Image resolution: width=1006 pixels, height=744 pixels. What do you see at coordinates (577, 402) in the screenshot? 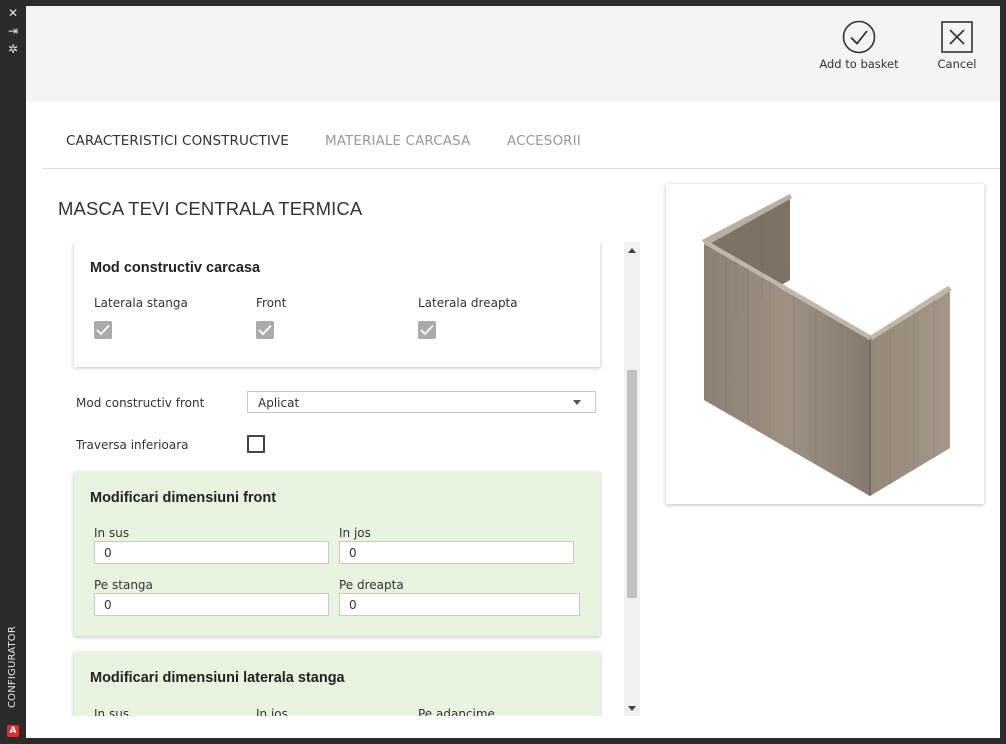
I see `chevron-down-icon` at bounding box center [577, 402].